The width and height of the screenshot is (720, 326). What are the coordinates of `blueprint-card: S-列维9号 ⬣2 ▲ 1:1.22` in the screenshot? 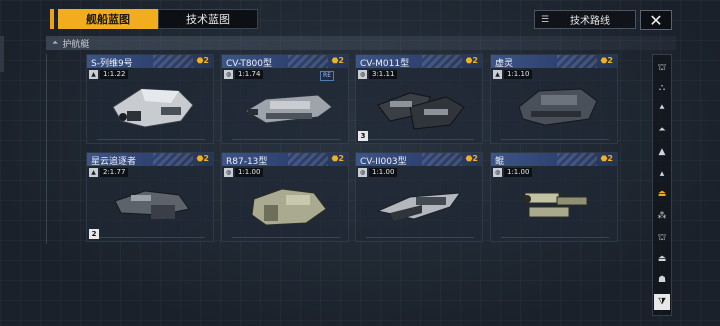 It's located at (150, 99).